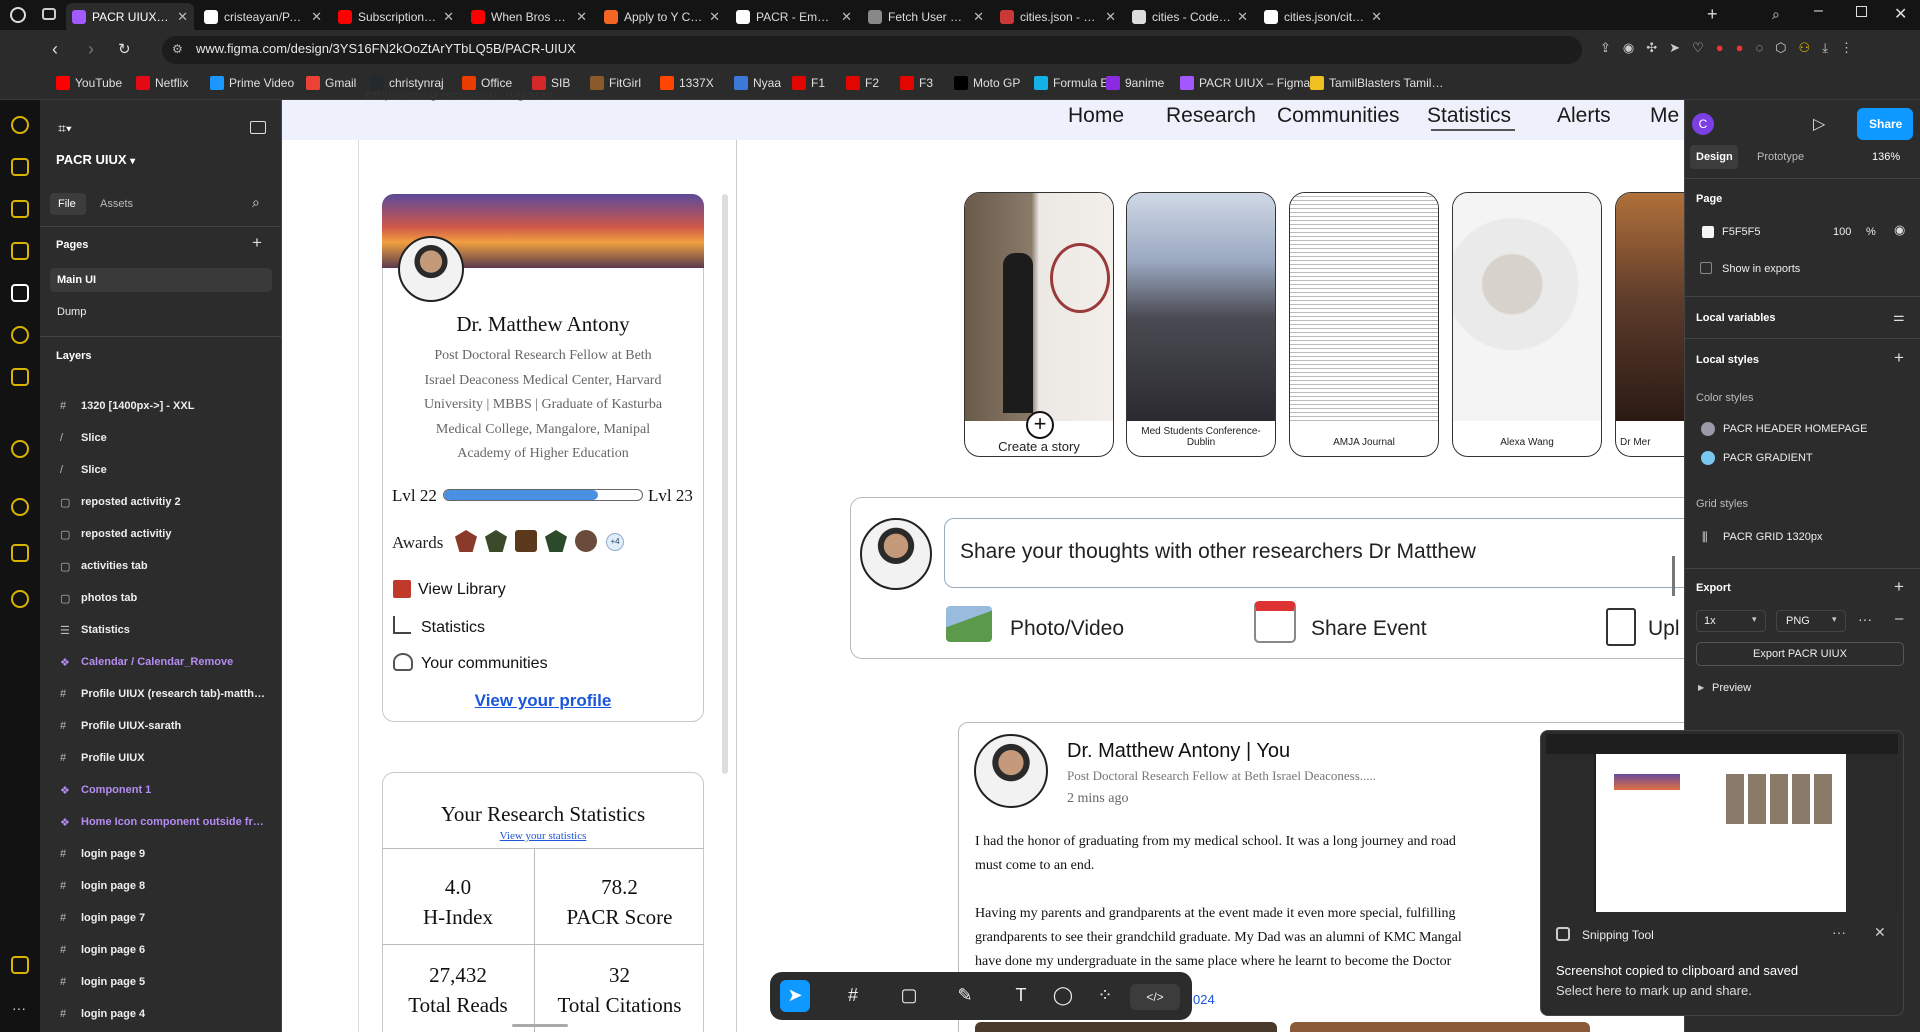 The height and width of the screenshot is (1032, 1920). I want to click on extensions-sidebar-icon, so click(20, 553).